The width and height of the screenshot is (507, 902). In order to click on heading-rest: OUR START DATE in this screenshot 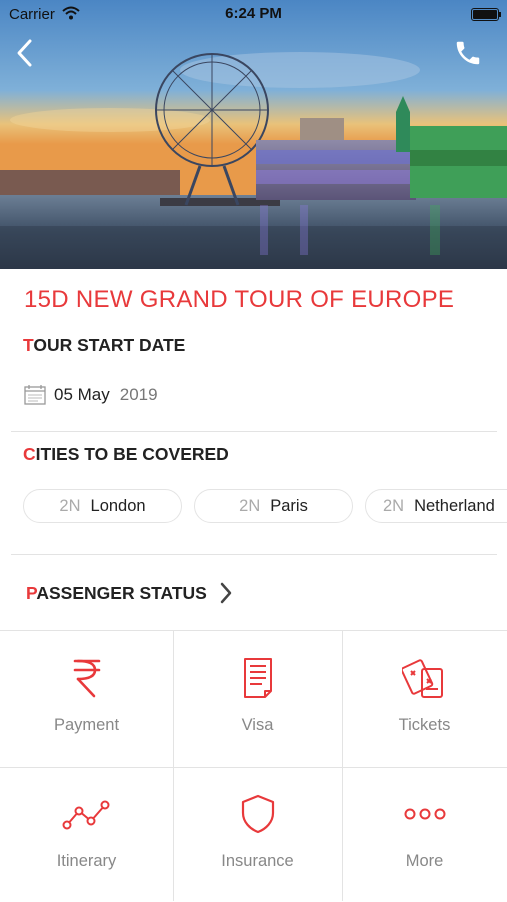, I will do `click(109, 345)`.